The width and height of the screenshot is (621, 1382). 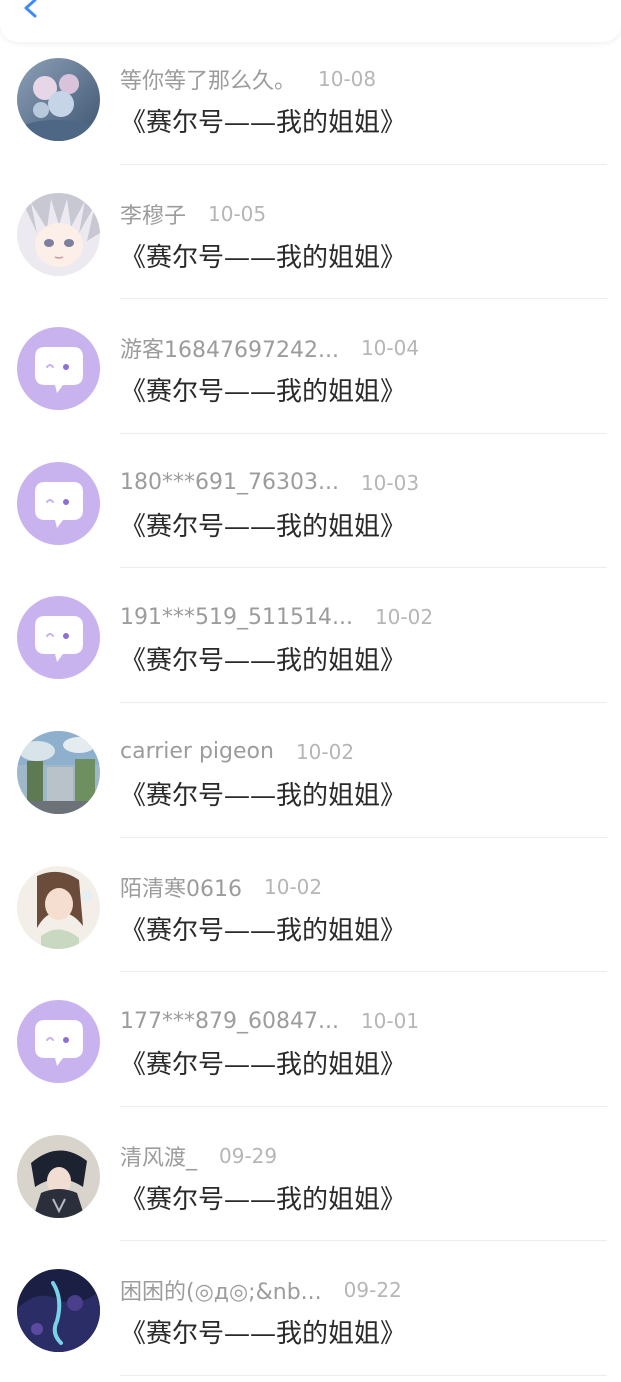 I want to click on back-button, so click(x=32, y=13).